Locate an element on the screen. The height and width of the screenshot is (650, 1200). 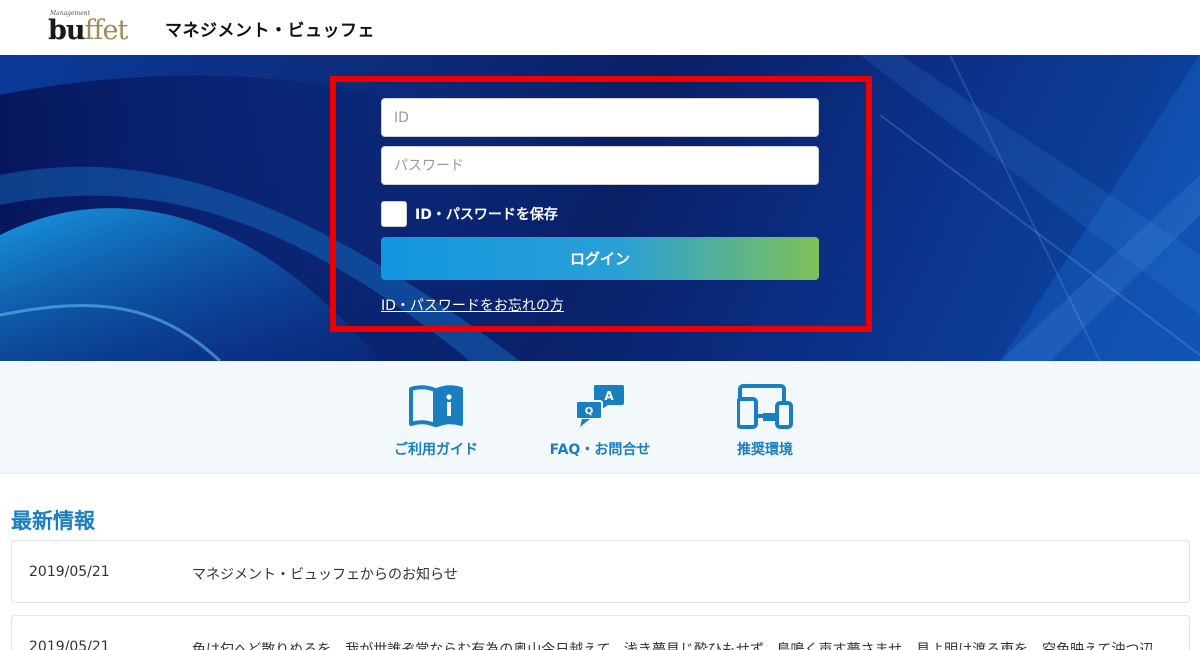
news-text: マネジメント・ビュッフェからのお知らせ is located at coordinates (325, 574).